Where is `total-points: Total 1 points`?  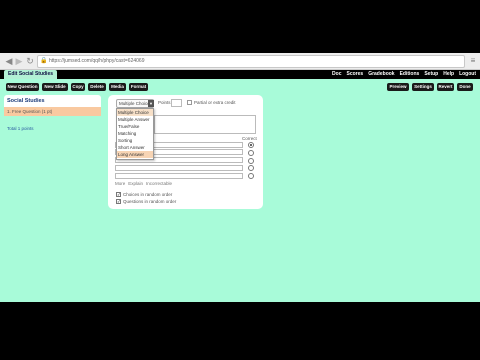
total-points: Total 1 points is located at coordinates (20, 128).